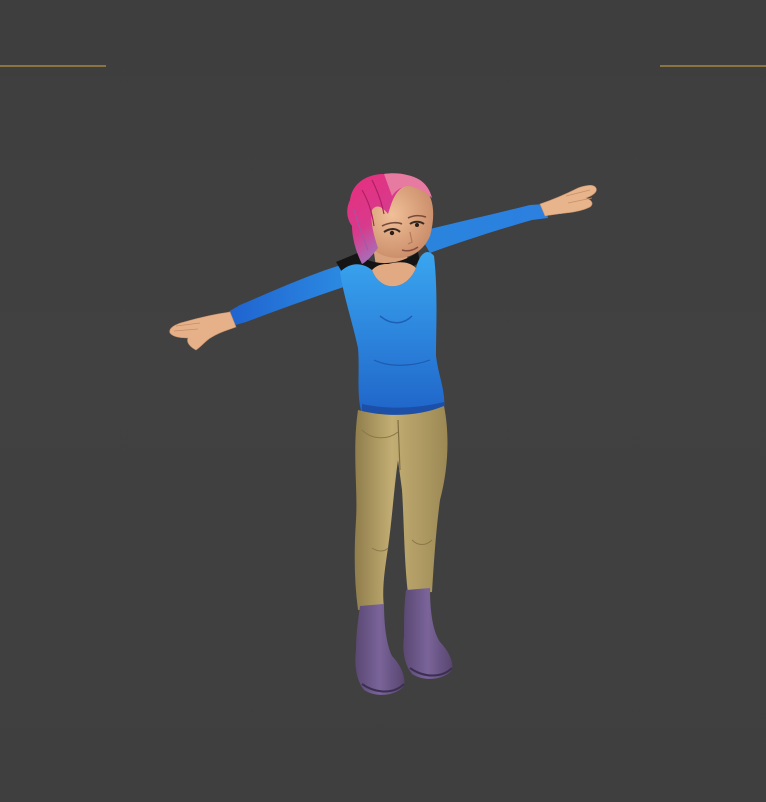 The width and height of the screenshot is (766, 802). What do you see at coordinates (401, 508) in the screenshot?
I see `pants` at bounding box center [401, 508].